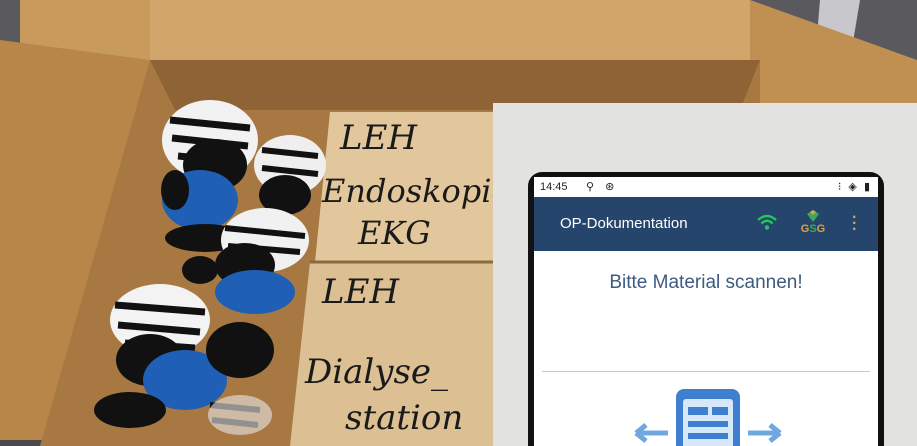 The image size is (917, 446). I want to click on app-bar: OP-Dokumentation GSG · · ·, so click(706, 224).